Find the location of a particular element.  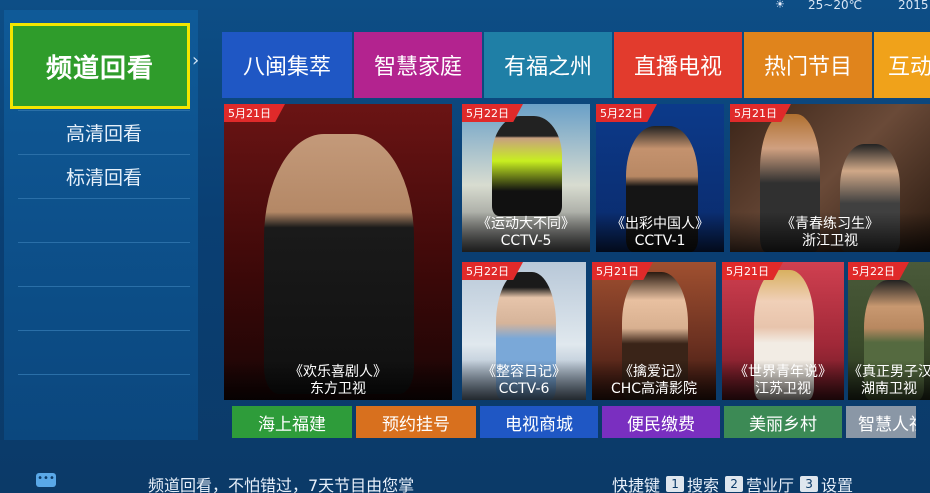

shortcut-key: 1 is located at coordinates (675, 484).